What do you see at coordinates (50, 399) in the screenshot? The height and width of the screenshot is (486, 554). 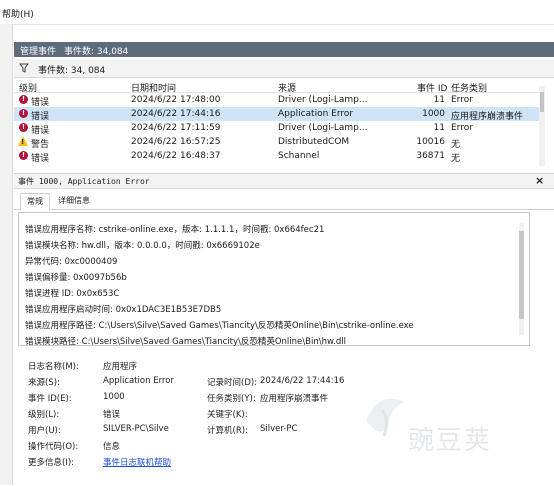 I see `event-id-label: 事件 ID(E):` at bounding box center [50, 399].